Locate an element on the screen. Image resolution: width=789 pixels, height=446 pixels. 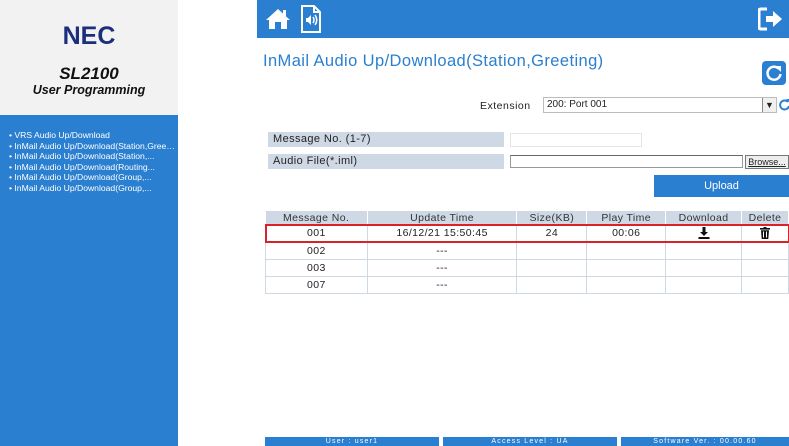
audio-file-input is located at coordinates (626, 161).